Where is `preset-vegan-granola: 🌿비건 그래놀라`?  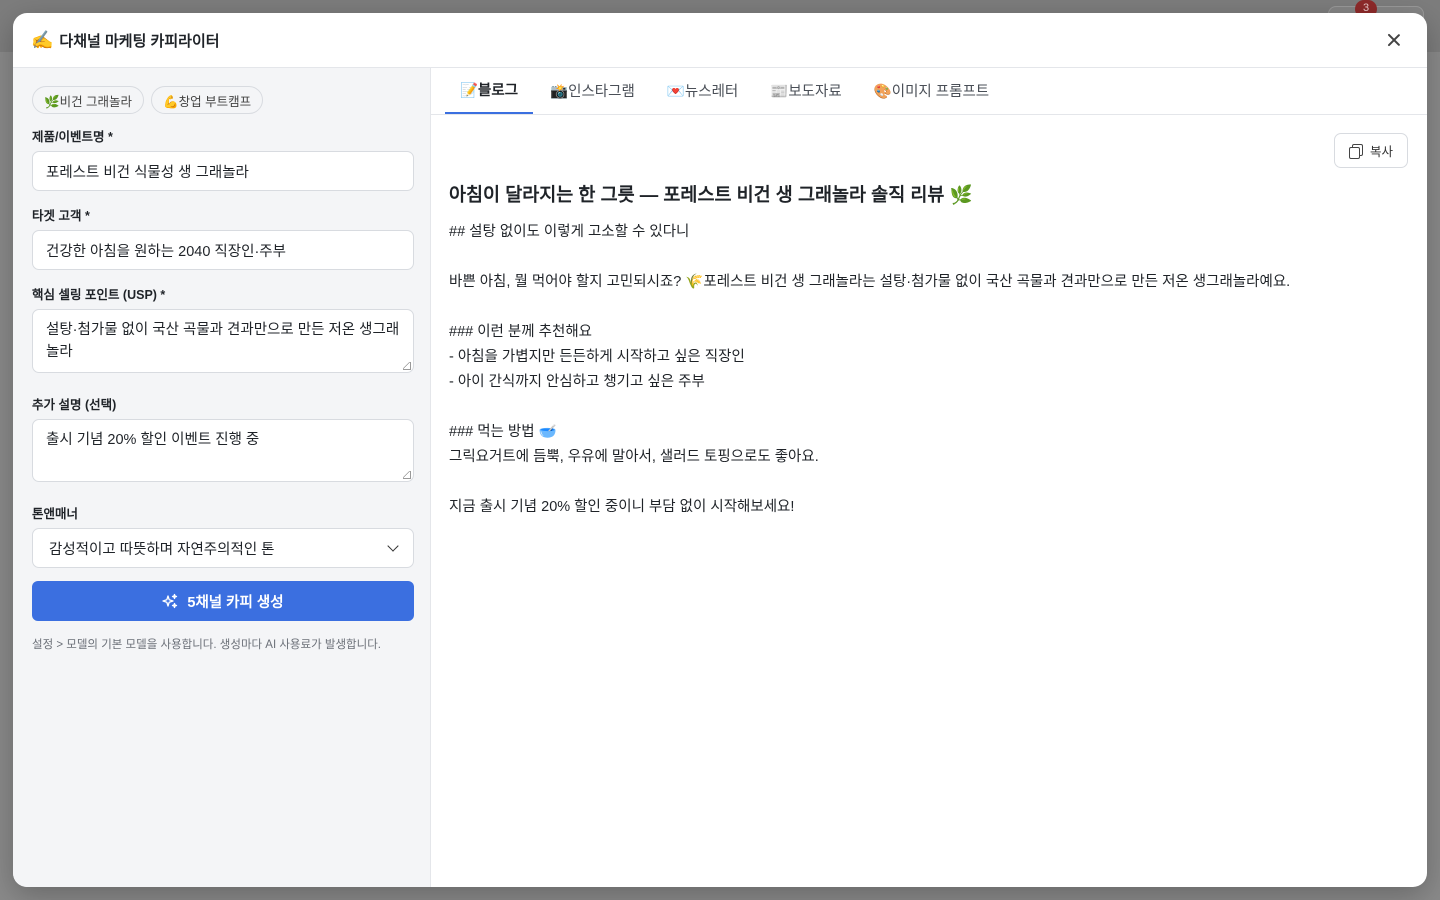
preset-vegan-granola: 🌿비건 그래놀라 is located at coordinates (88, 100).